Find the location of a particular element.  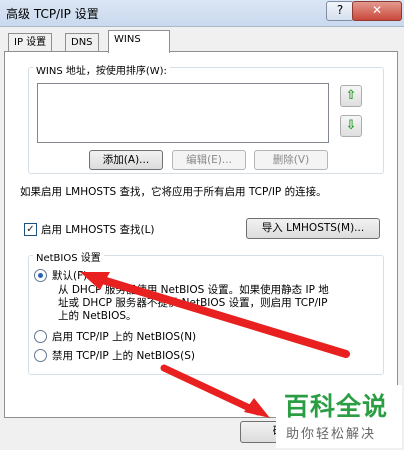

watermark-title: 百科全说 is located at coordinates (336, 406).